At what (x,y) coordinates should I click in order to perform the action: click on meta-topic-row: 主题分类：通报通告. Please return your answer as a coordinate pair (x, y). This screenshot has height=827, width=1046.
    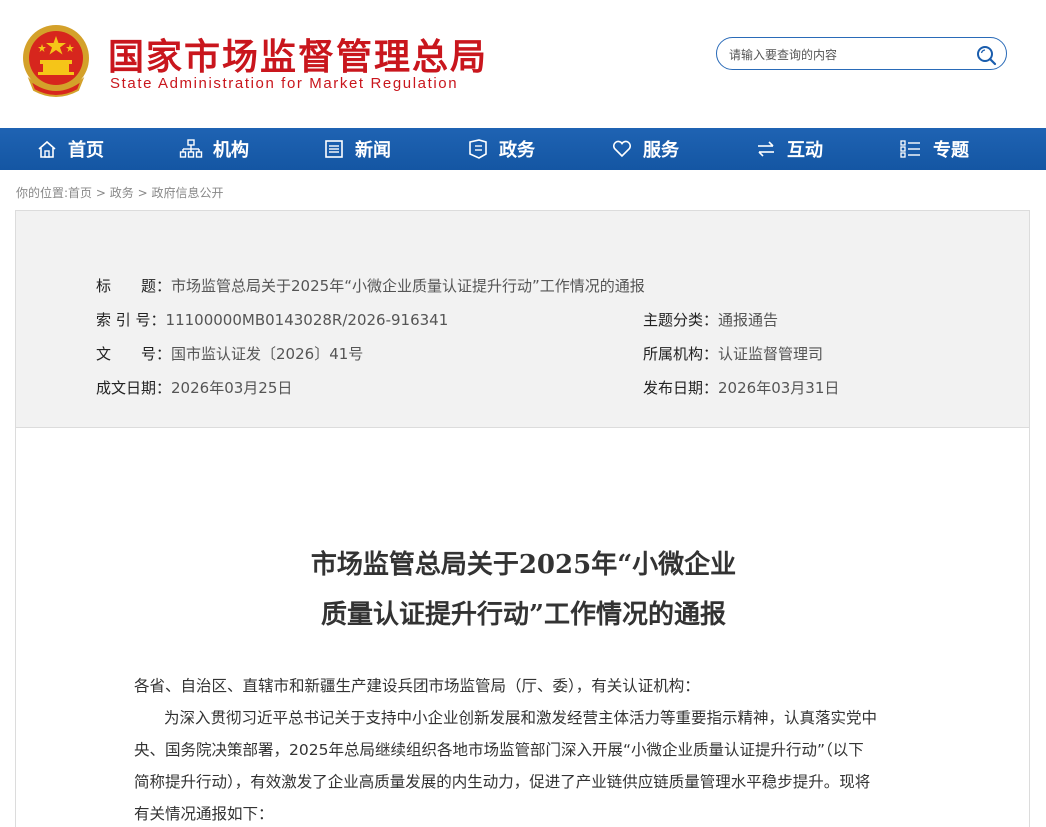
    Looking at the image, I should click on (710, 319).